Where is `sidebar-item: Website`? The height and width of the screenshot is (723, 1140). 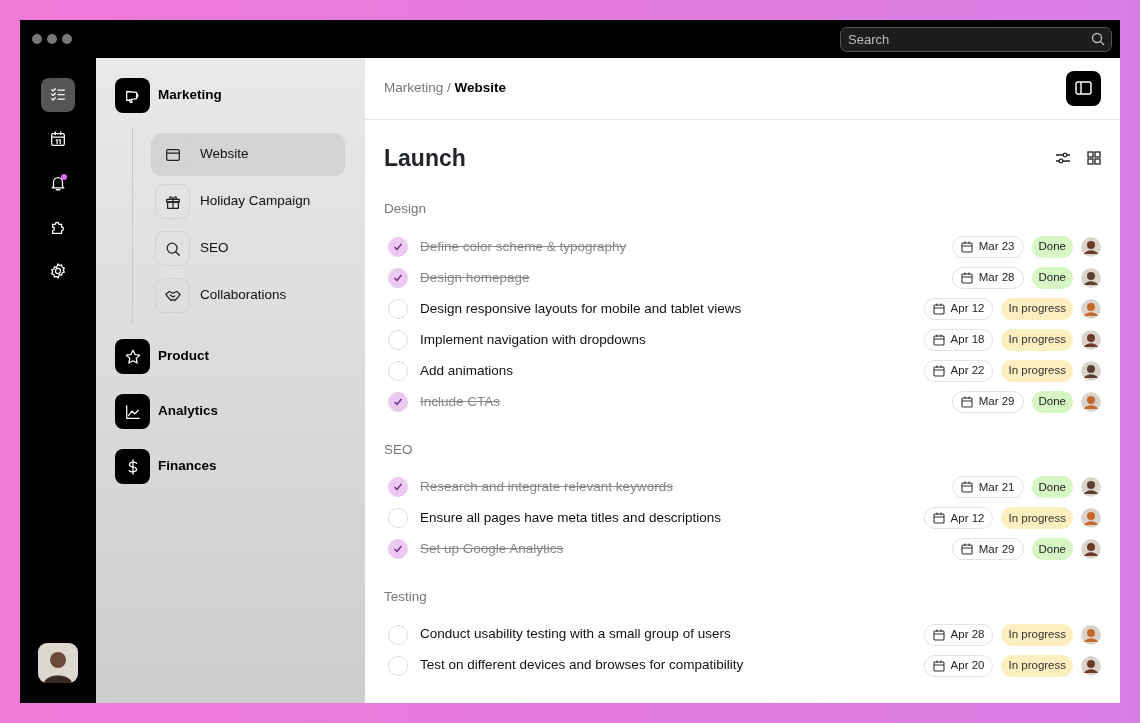 sidebar-item: Website is located at coordinates (248, 154).